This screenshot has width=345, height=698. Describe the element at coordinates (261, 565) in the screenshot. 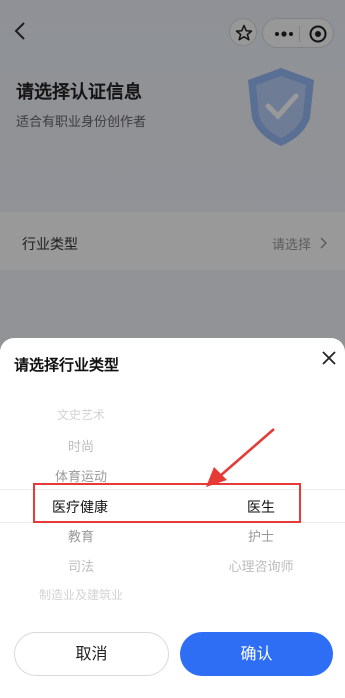

I see `picker-option: 心理咨询师` at that location.